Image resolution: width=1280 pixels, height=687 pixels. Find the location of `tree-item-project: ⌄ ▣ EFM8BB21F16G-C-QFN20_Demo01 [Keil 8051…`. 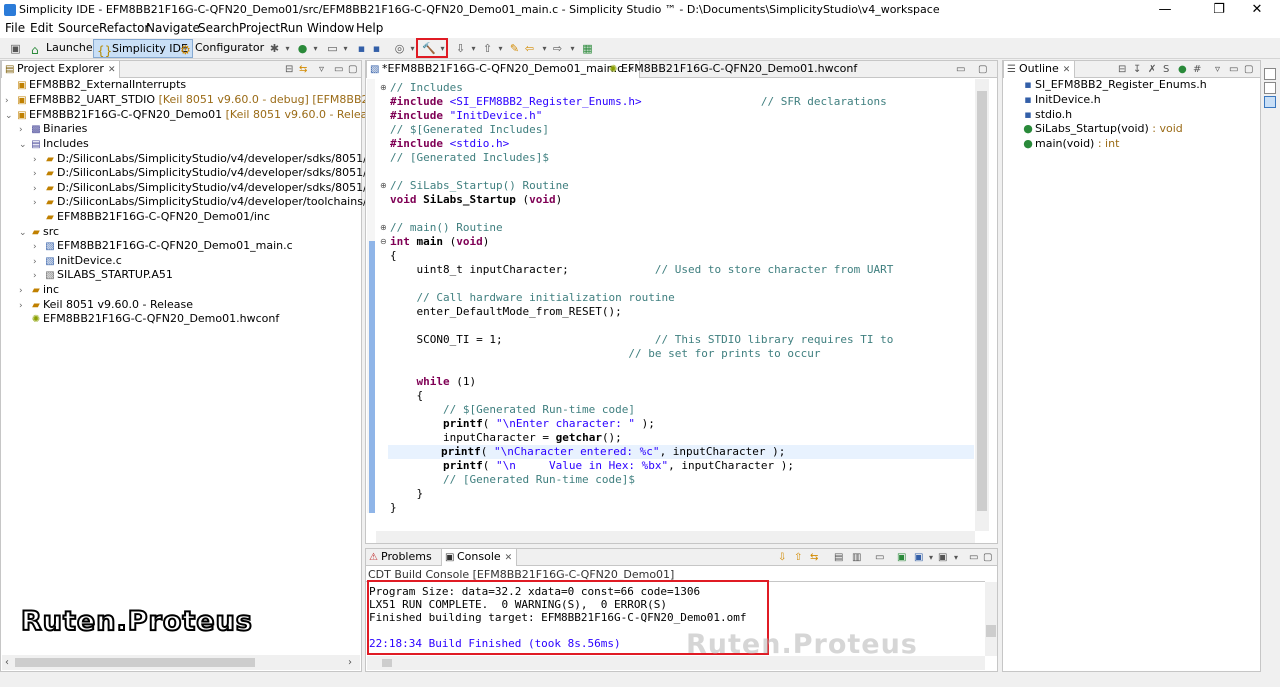

tree-item-project: ⌄ ▣ EFM8BB21F16G-C-QFN20_Demo01 [Keil 8051… is located at coordinates (210, 115).